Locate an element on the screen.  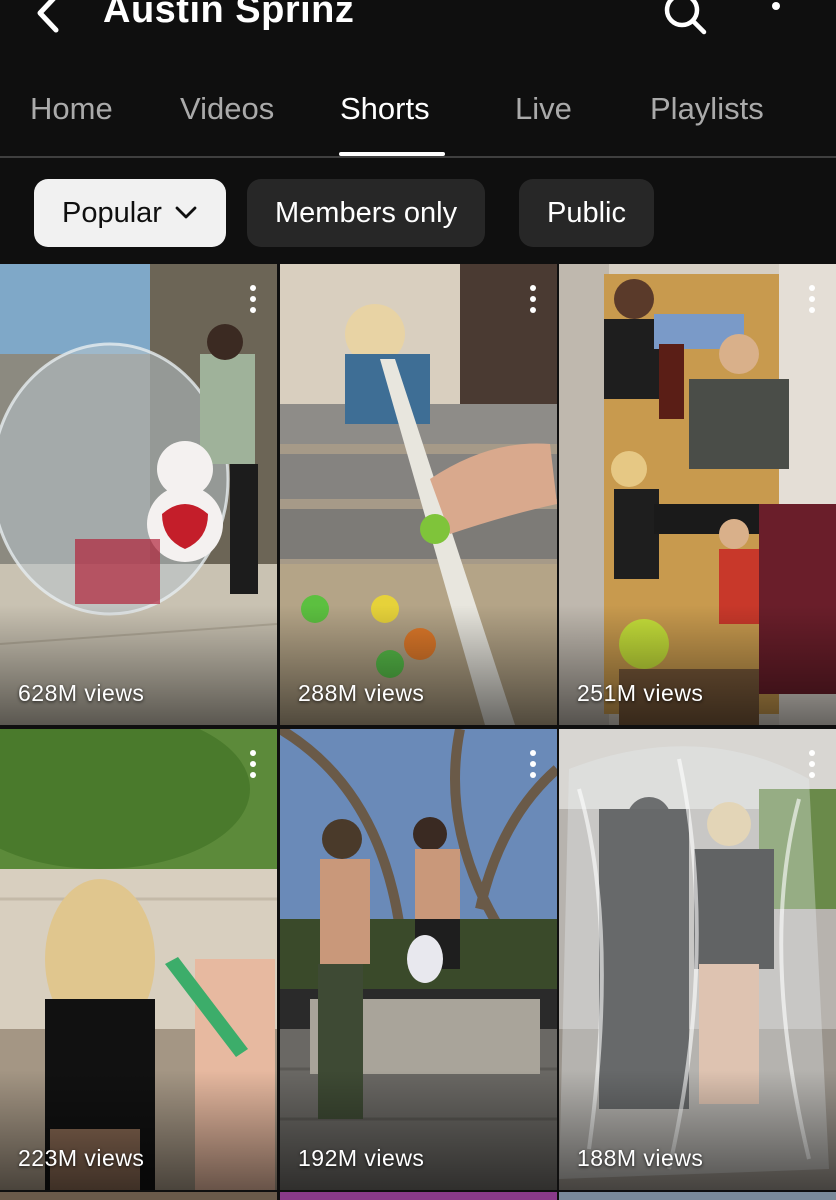
view-count: 288M views is located at coordinates (361, 693).